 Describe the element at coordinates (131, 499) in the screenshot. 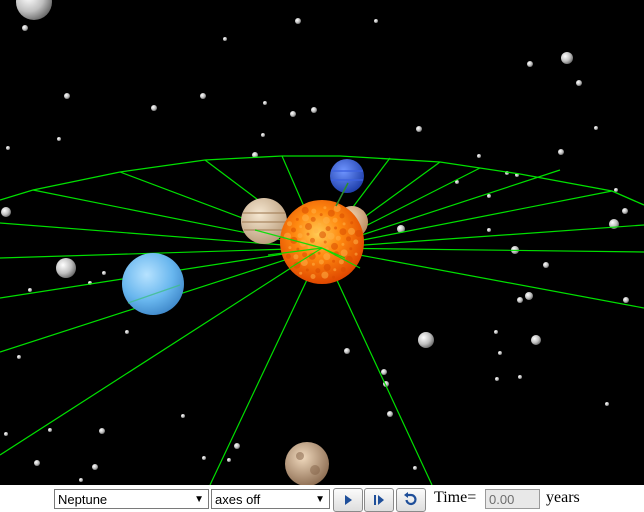

I see `planet-select: Neptune ▼` at that location.